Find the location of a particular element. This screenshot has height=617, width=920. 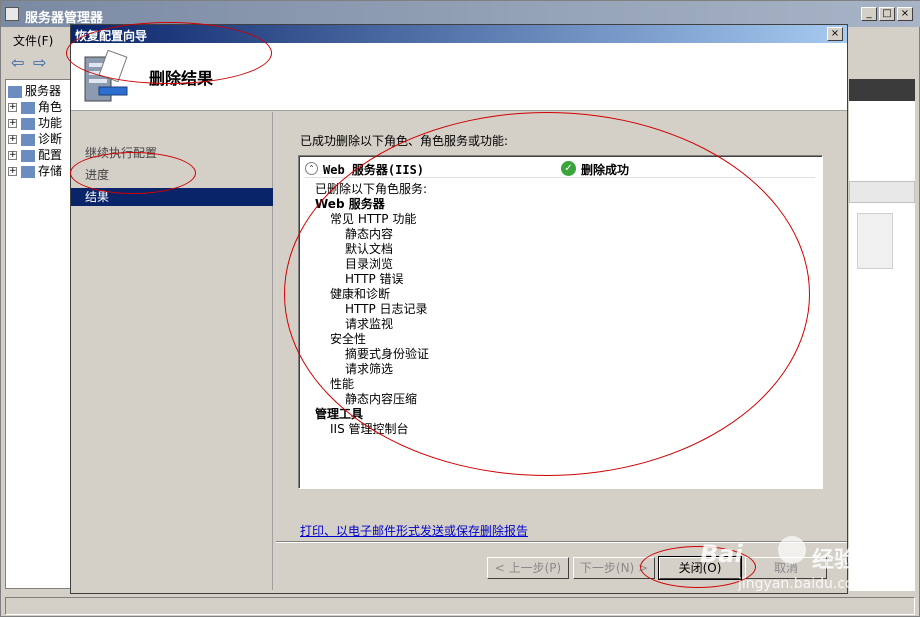

result-row-header: ⌃ Web 服务器(IIS) ✓ 删除成功 is located at coordinates (560, 169).